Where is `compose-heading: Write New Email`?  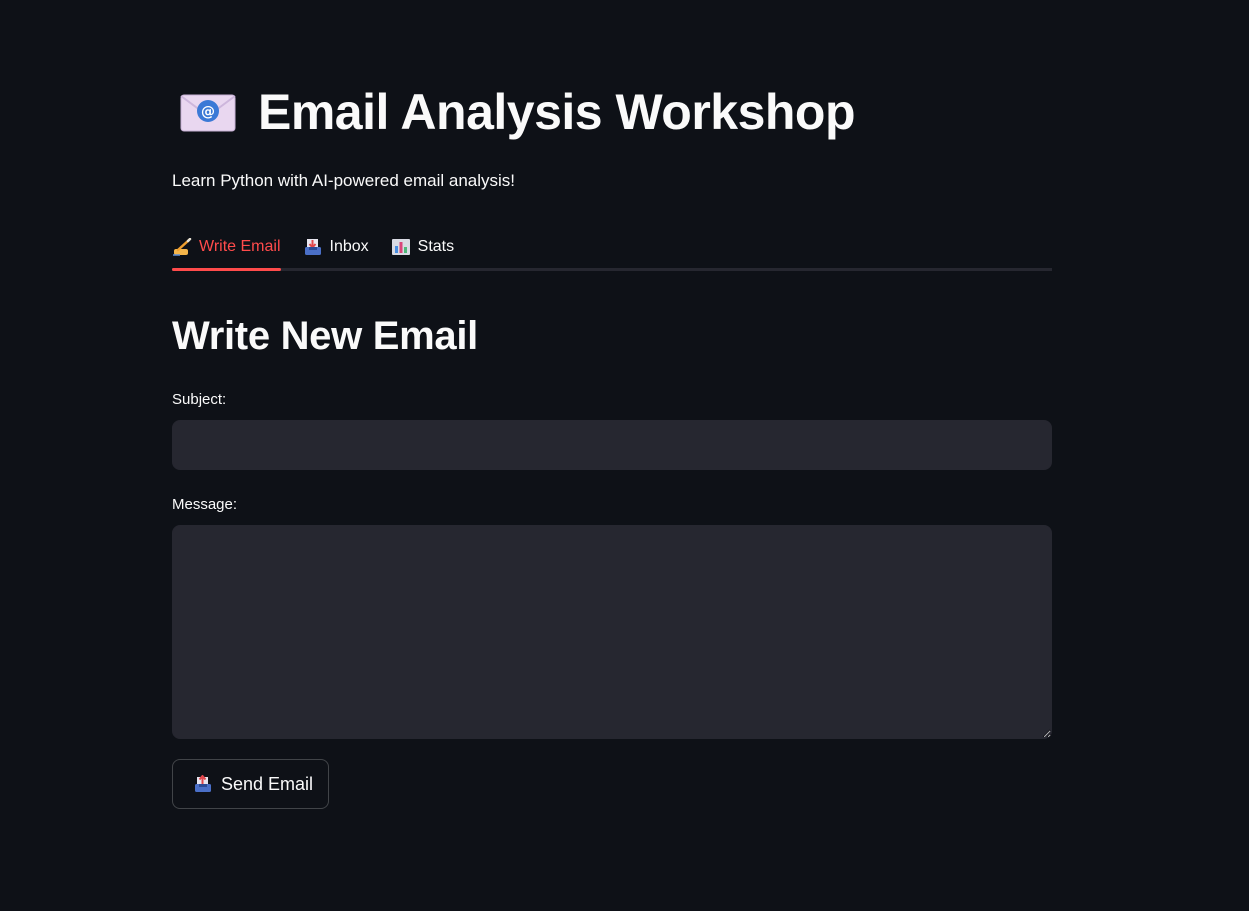
compose-heading: Write New Email is located at coordinates (325, 336).